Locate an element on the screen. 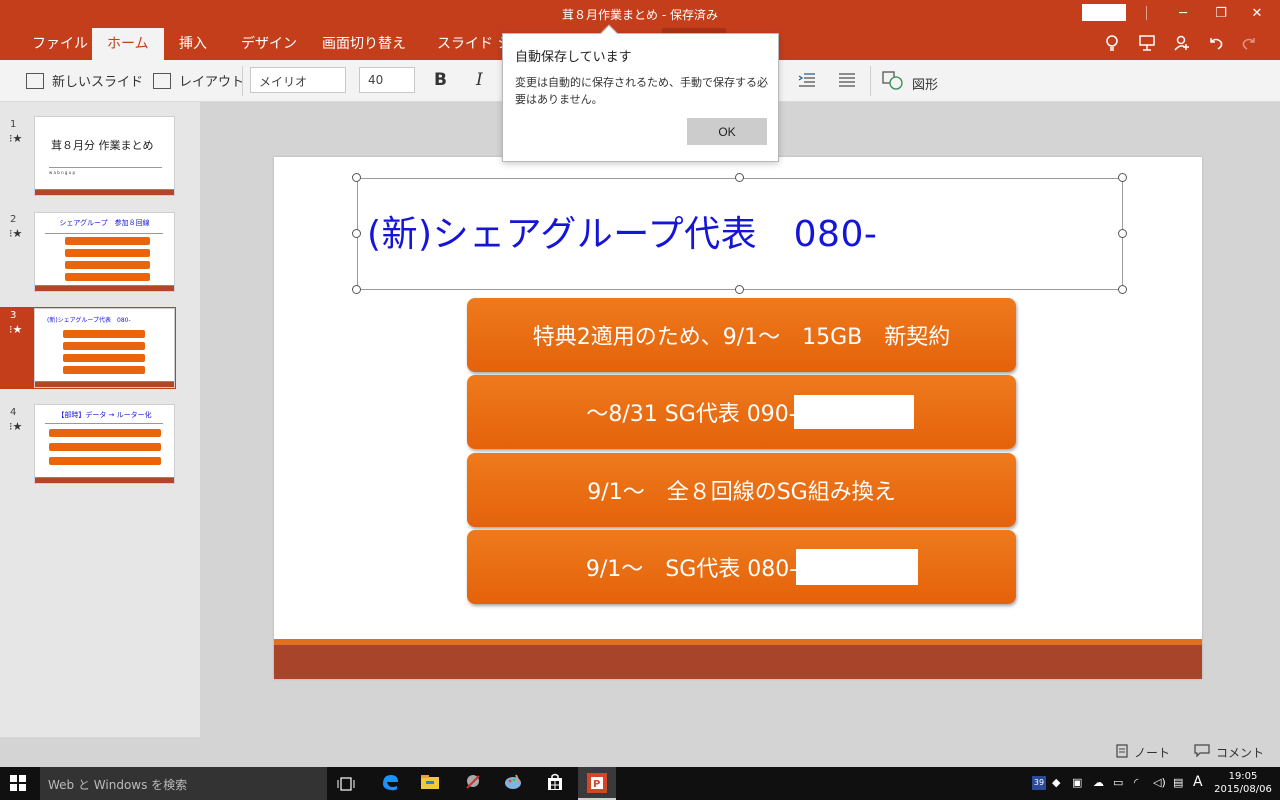  font-name-input: メイリオ is located at coordinates (298, 80).